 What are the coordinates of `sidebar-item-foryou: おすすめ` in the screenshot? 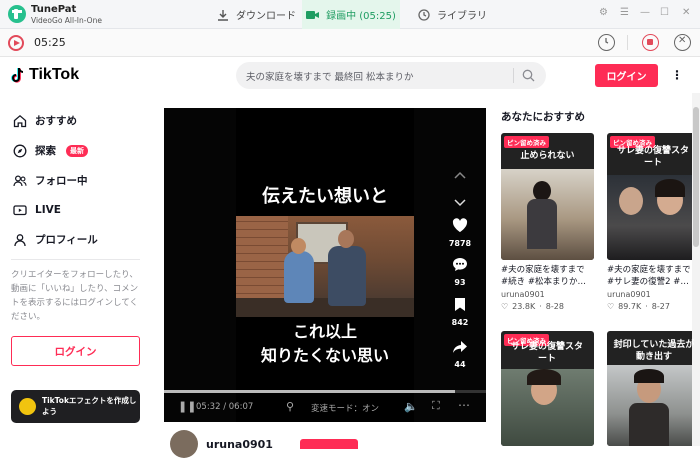 It's located at (45, 120).